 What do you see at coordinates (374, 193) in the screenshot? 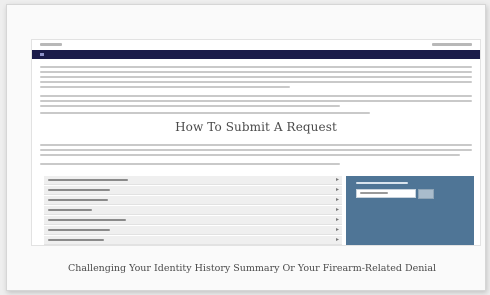
I see `input-value` at bounding box center [374, 193].